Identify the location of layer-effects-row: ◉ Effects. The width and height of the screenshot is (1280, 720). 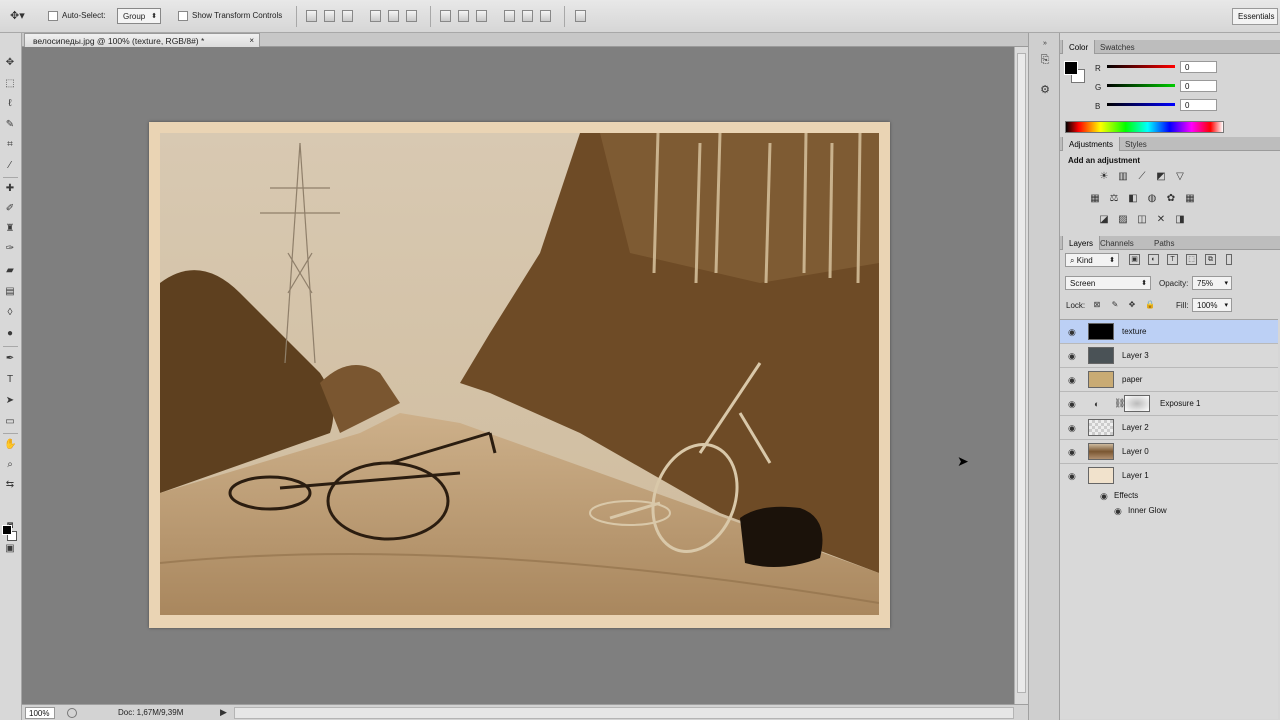
(1169, 495).